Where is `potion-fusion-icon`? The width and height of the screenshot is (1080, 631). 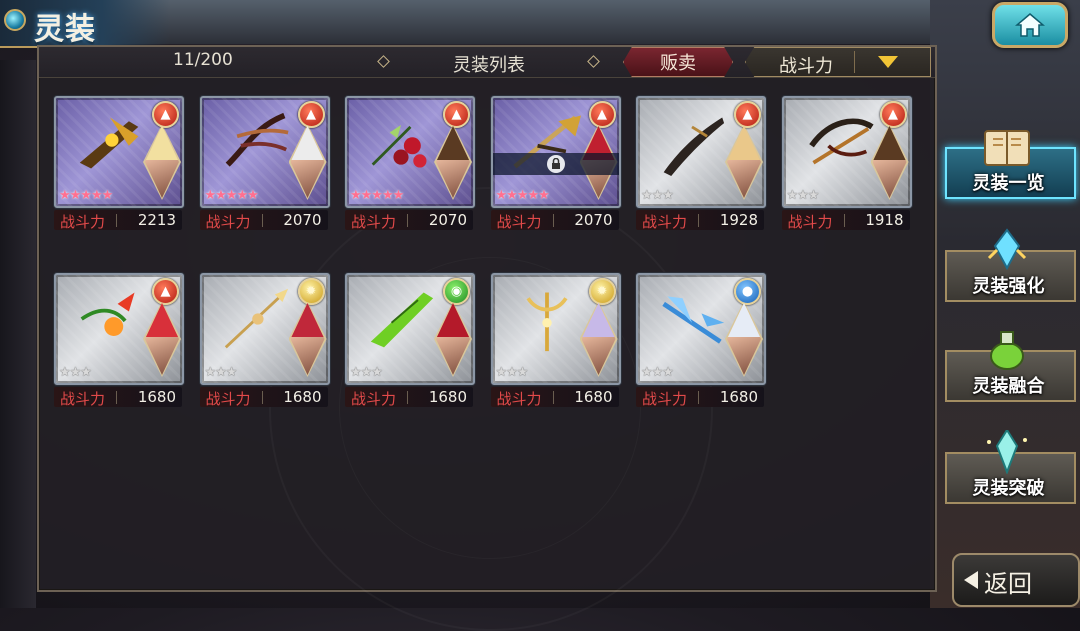
potion-fusion-icon is located at coordinates (1007, 350).